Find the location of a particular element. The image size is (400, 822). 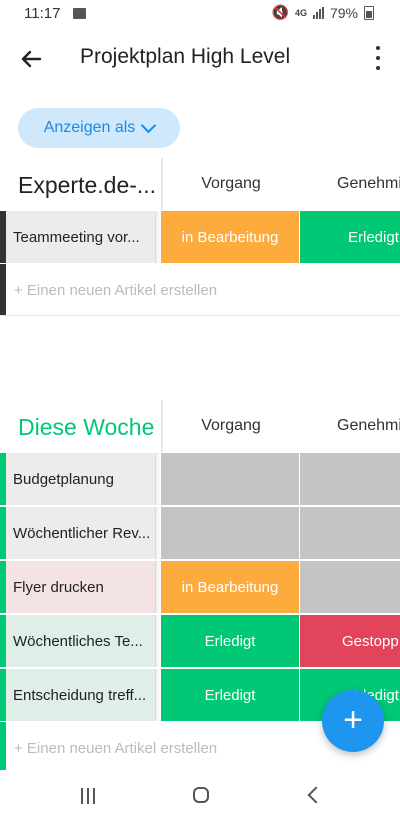

more-vert-icon is located at coordinates (378, 48).